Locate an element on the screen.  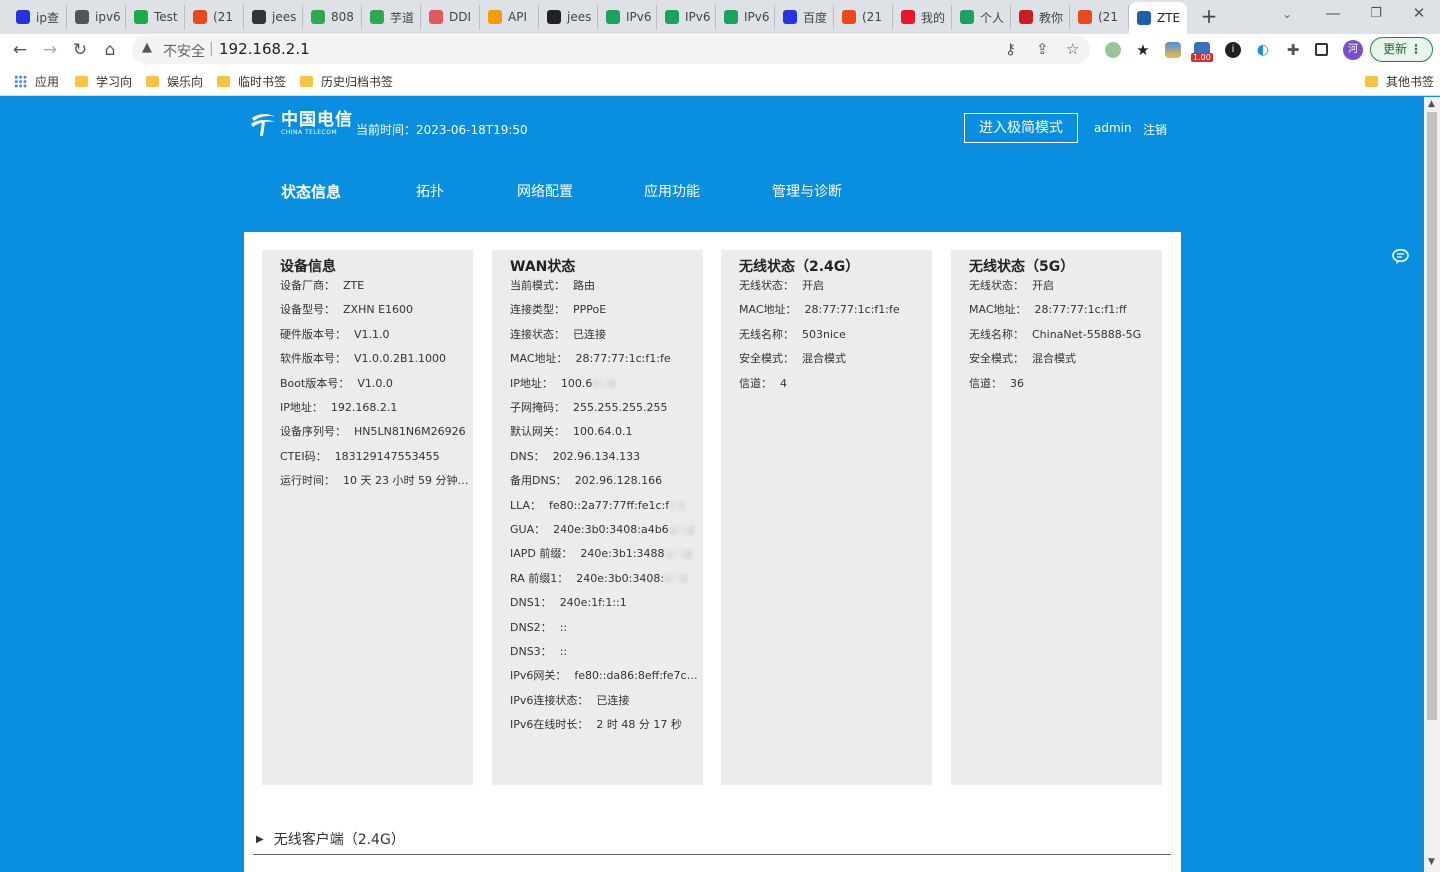
window-close-icon: ✕ is located at coordinates (1419, 13).